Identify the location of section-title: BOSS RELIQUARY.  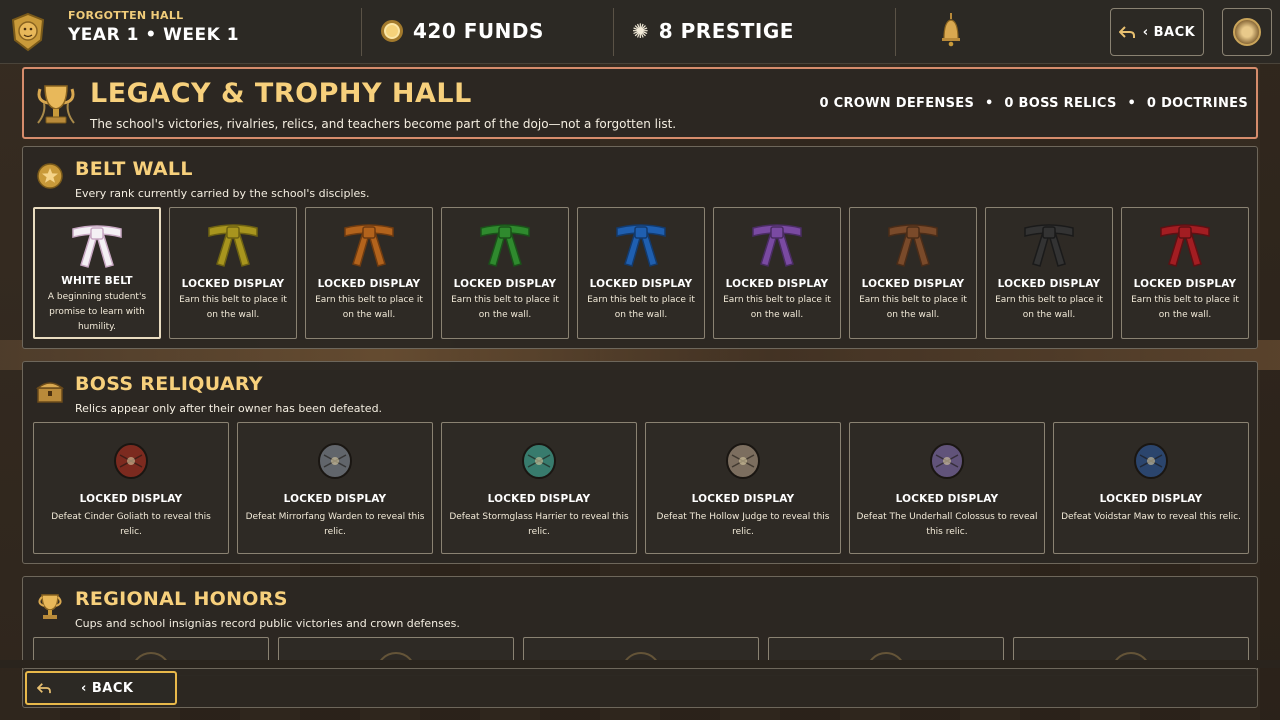
(169, 384).